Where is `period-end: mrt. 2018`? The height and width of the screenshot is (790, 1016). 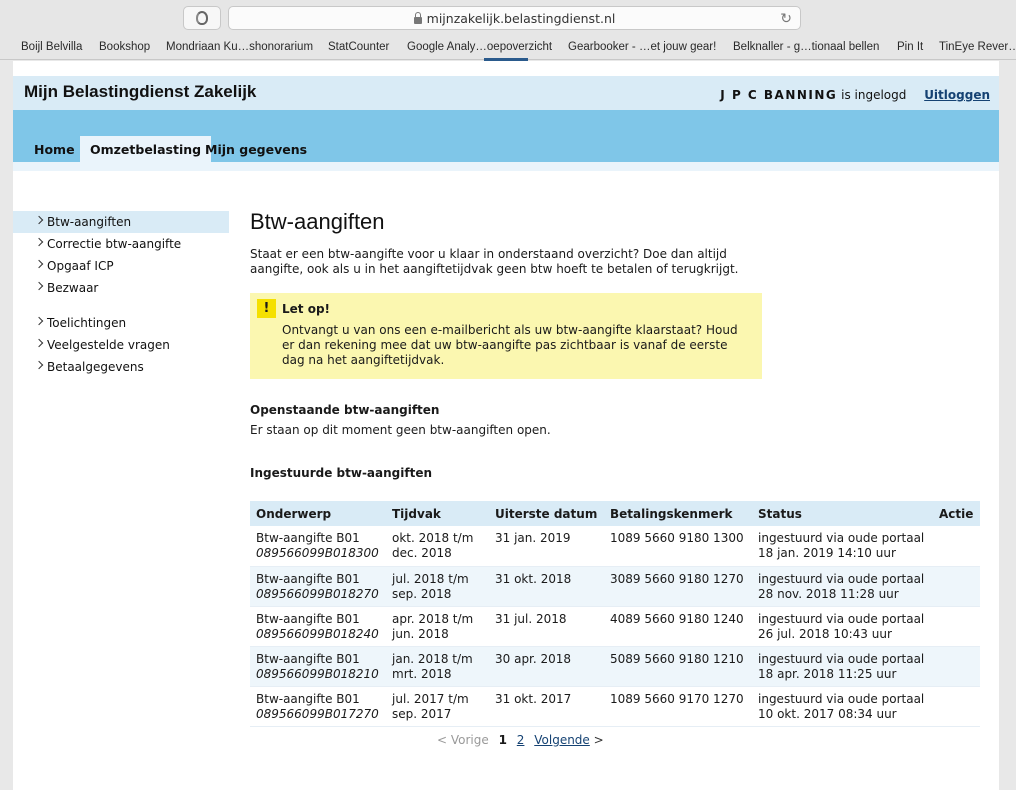
period-end: mrt. 2018 is located at coordinates (422, 673).